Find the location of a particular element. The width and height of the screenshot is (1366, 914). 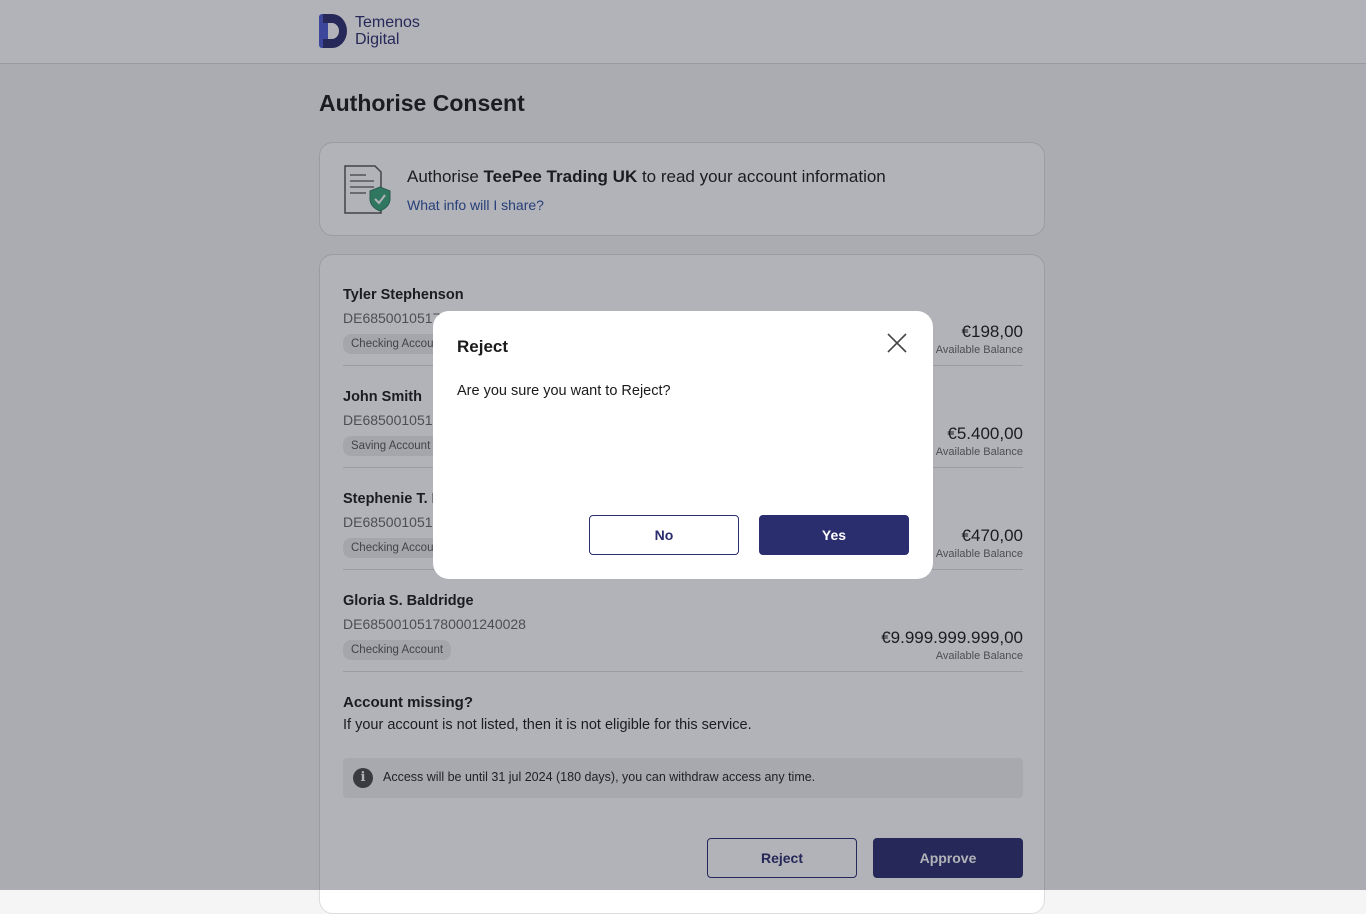

dialog-yes-button: Yes is located at coordinates (834, 535).